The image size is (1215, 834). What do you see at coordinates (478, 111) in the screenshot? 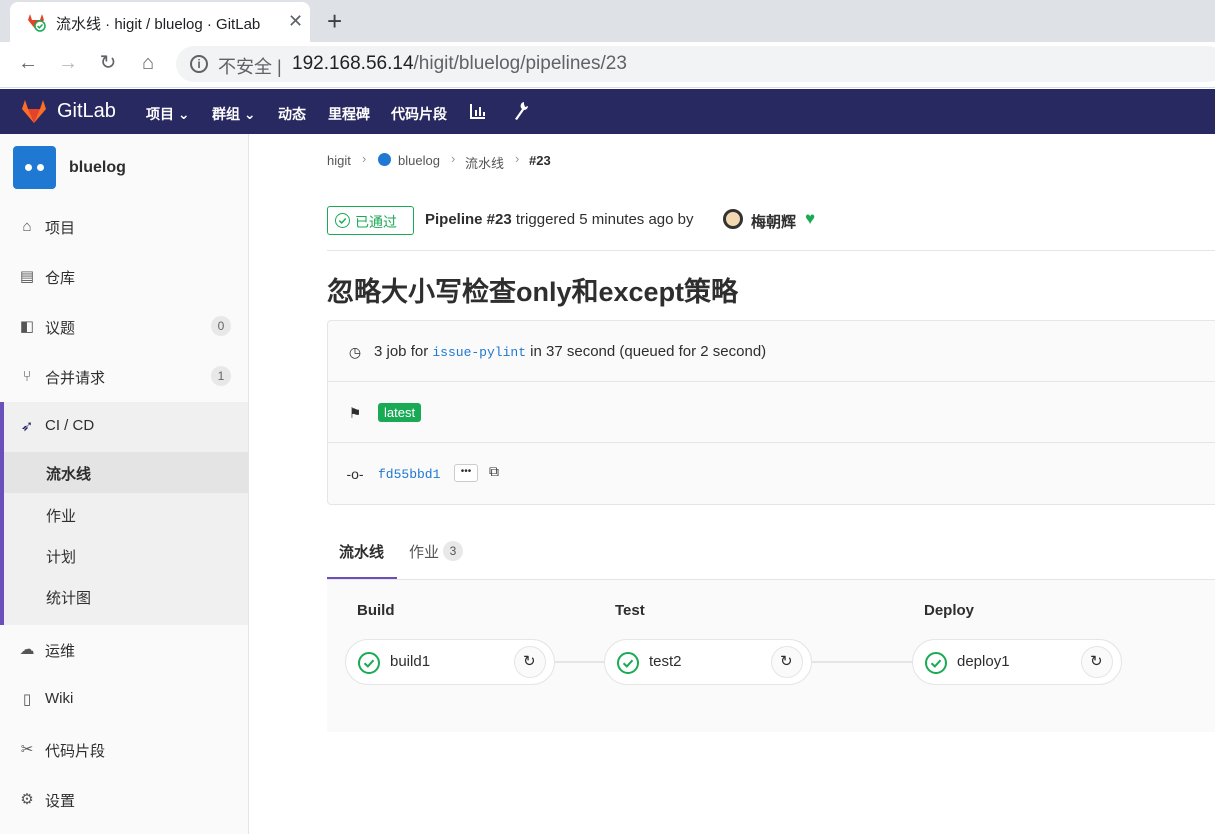
I see `chart-icon` at bounding box center [478, 111].